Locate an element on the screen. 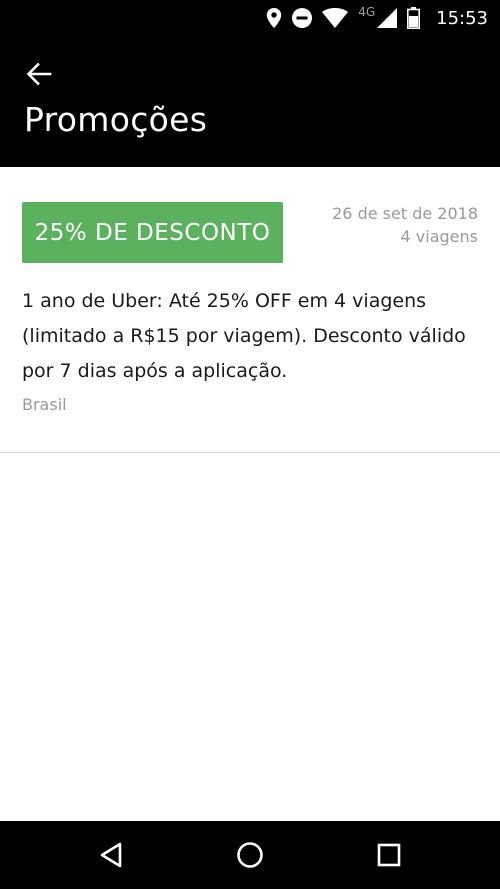 The height and width of the screenshot is (889, 500). promo-date: 26 de set de 2018 is located at coordinates (405, 213).